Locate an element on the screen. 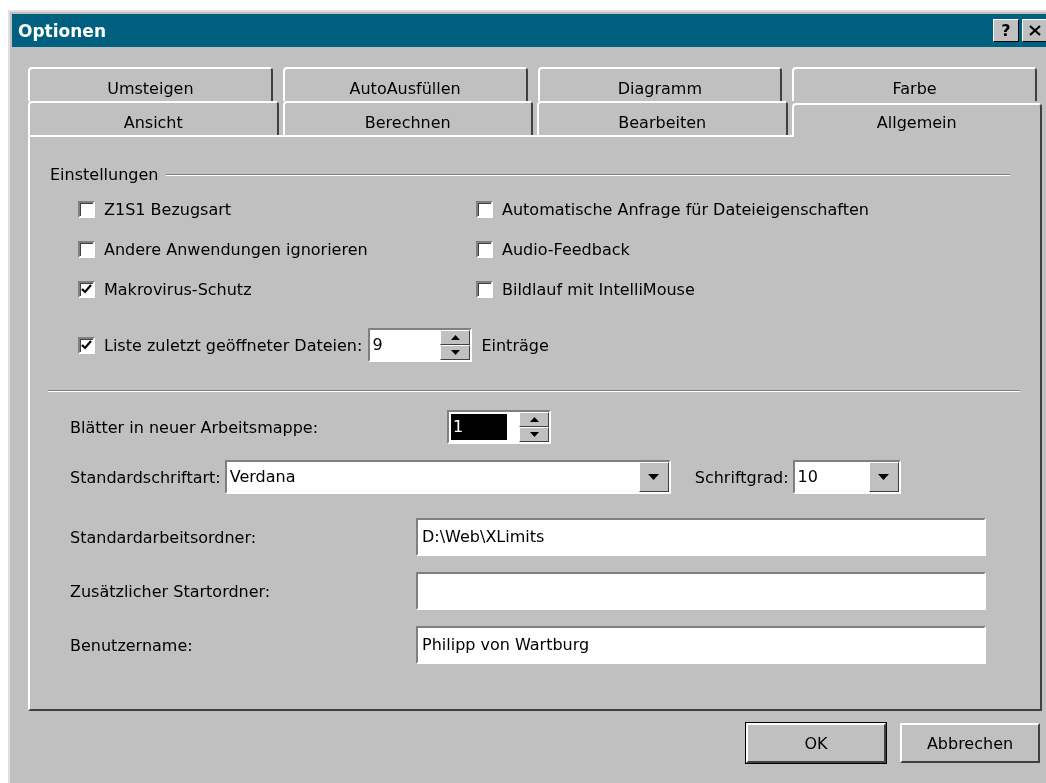 The height and width of the screenshot is (783, 1046). tab: Diagramm is located at coordinates (660, 84).